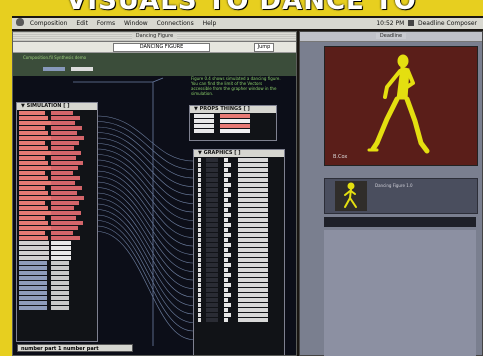 This screenshot has height=356, width=483. I want to click on timeline-strip, so click(400, 222).